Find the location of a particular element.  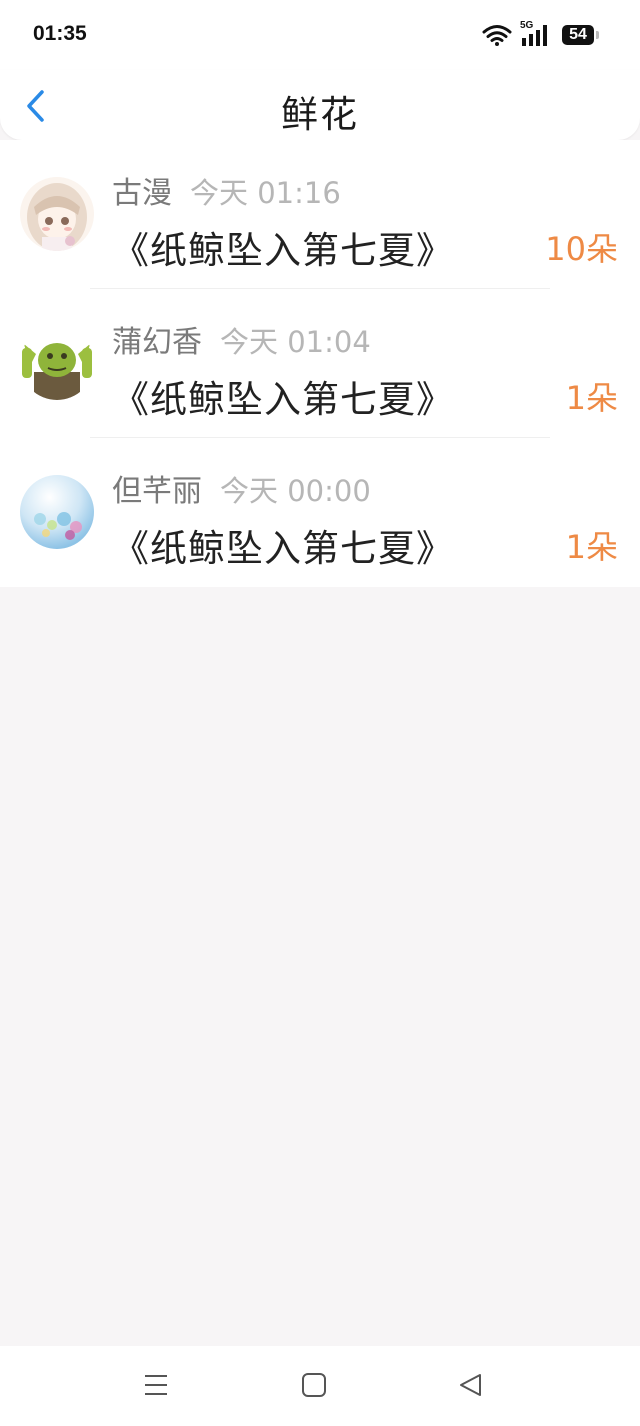

status-bar: 01:35 5G 54 is located at coordinates (320, 36).